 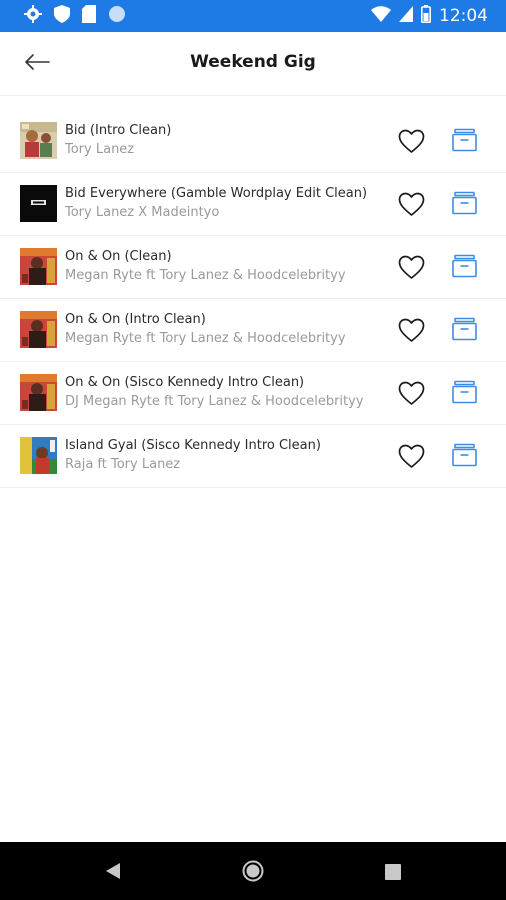 I want to click on navigation-bar, so click(x=253, y=871).